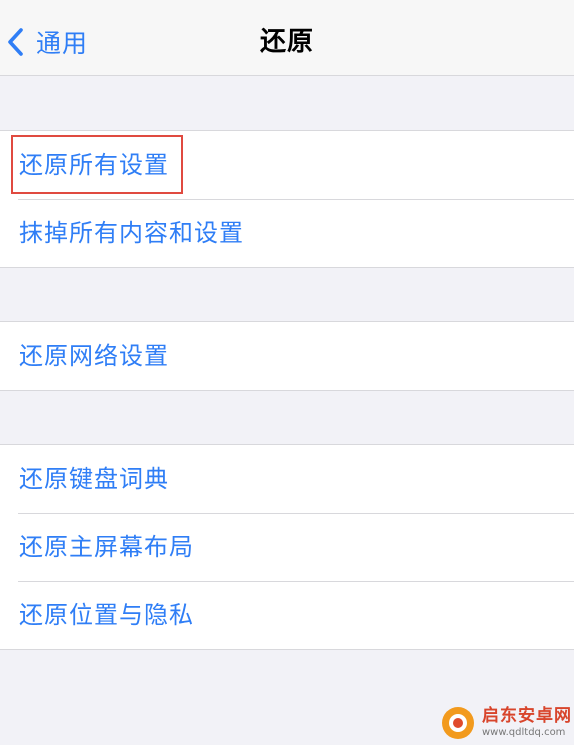  I want to click on reset-all-settings-label: 还原所有设置, so click(94, 165).